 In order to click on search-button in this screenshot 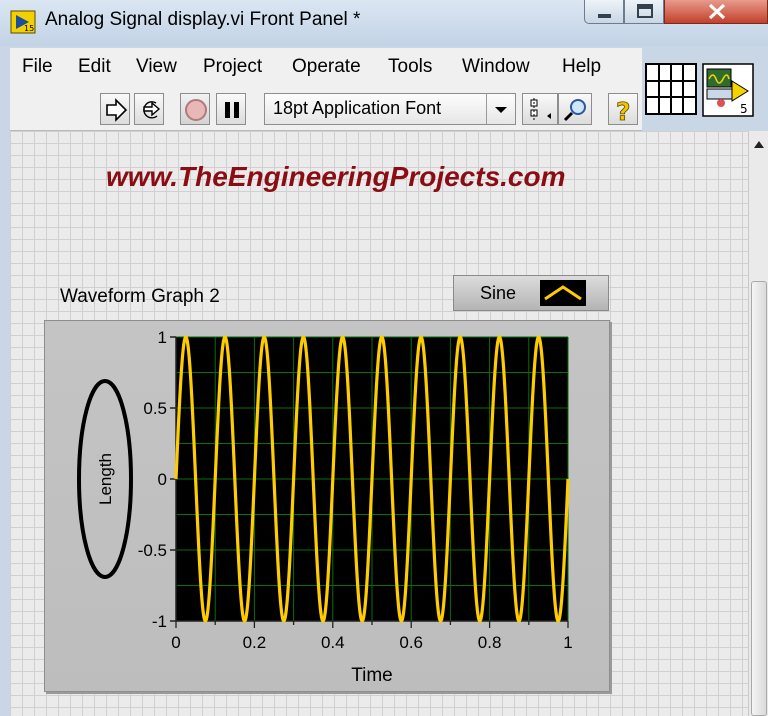, I will do `click(575, 109)`.